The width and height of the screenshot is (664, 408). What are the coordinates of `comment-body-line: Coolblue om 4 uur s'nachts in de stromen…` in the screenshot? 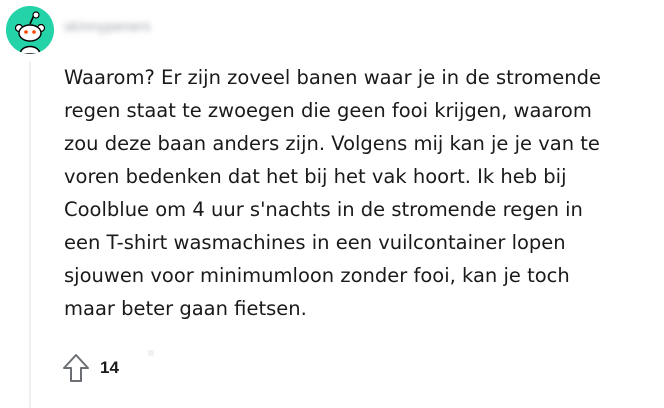 It's located at (323, 209).